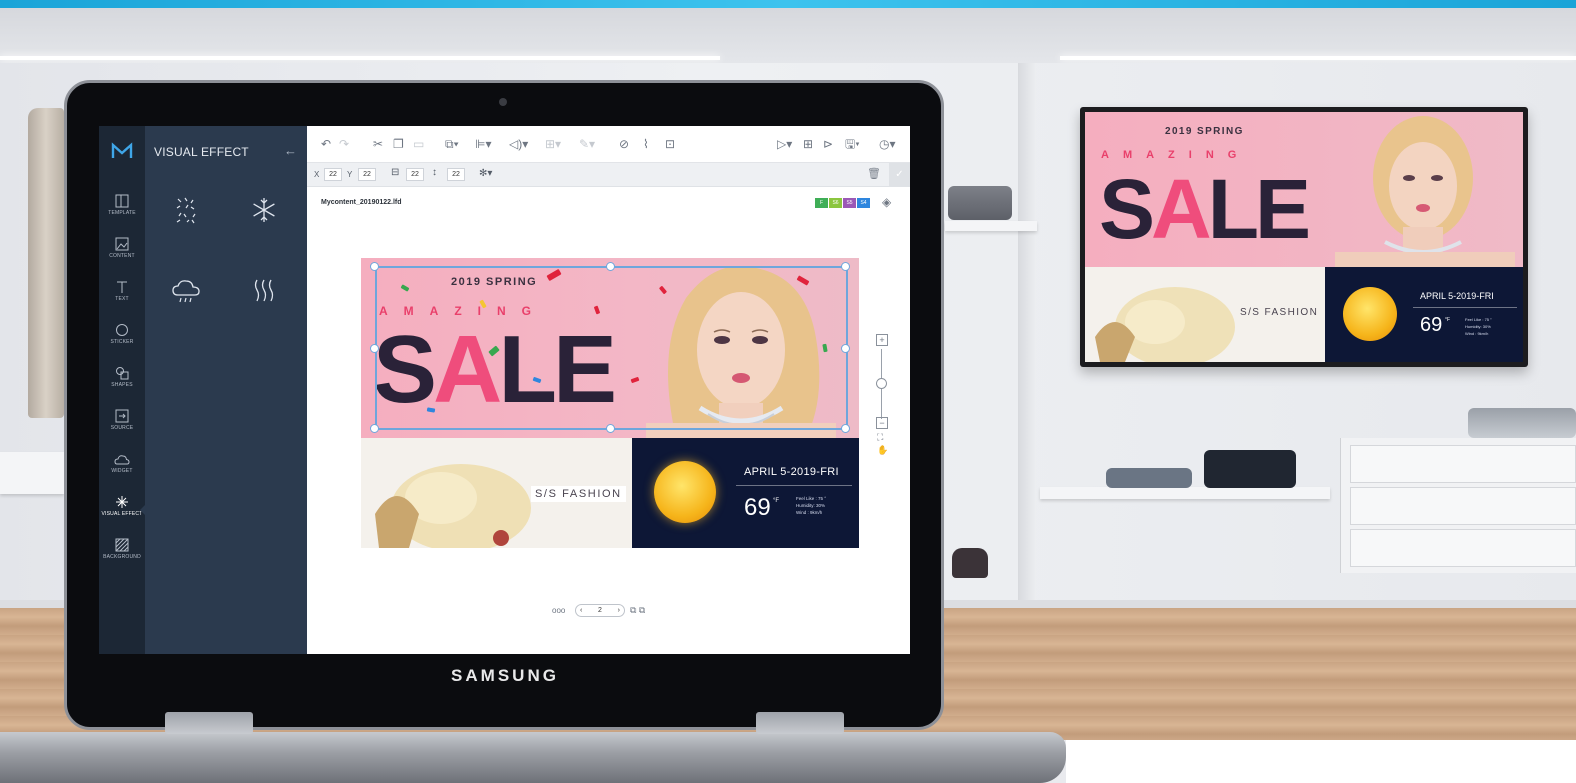  I want to click on device-chip: F, so click(821, 203).